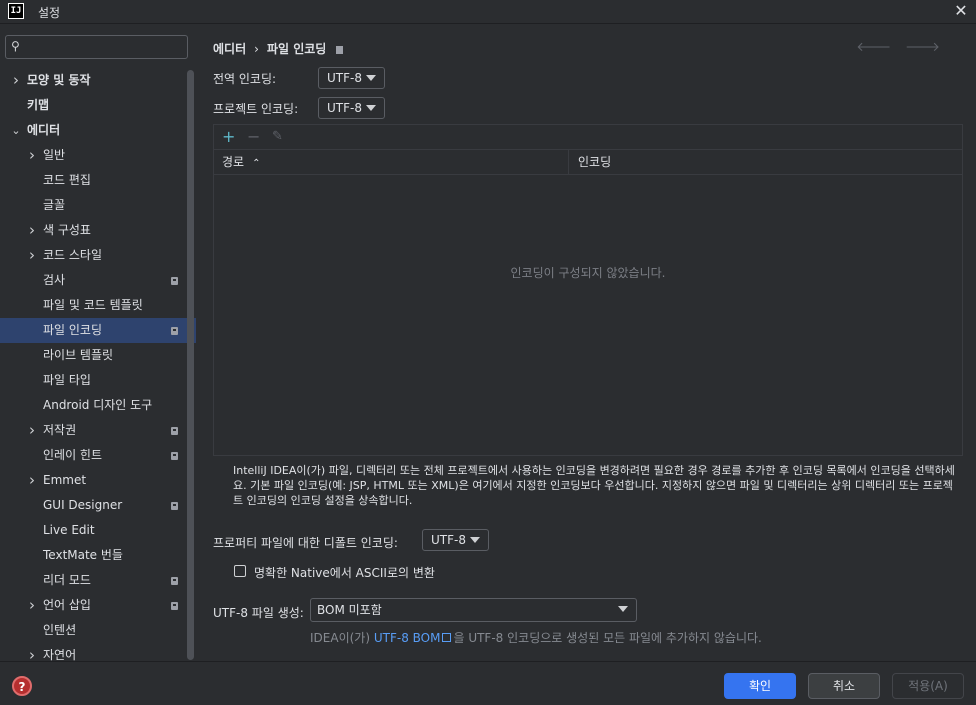 This screenshot has width=976, height=705. Describe the element at coordinates (391, 162) in the screenshot. I see `column-header-path: 경로 ⌃` at that location.